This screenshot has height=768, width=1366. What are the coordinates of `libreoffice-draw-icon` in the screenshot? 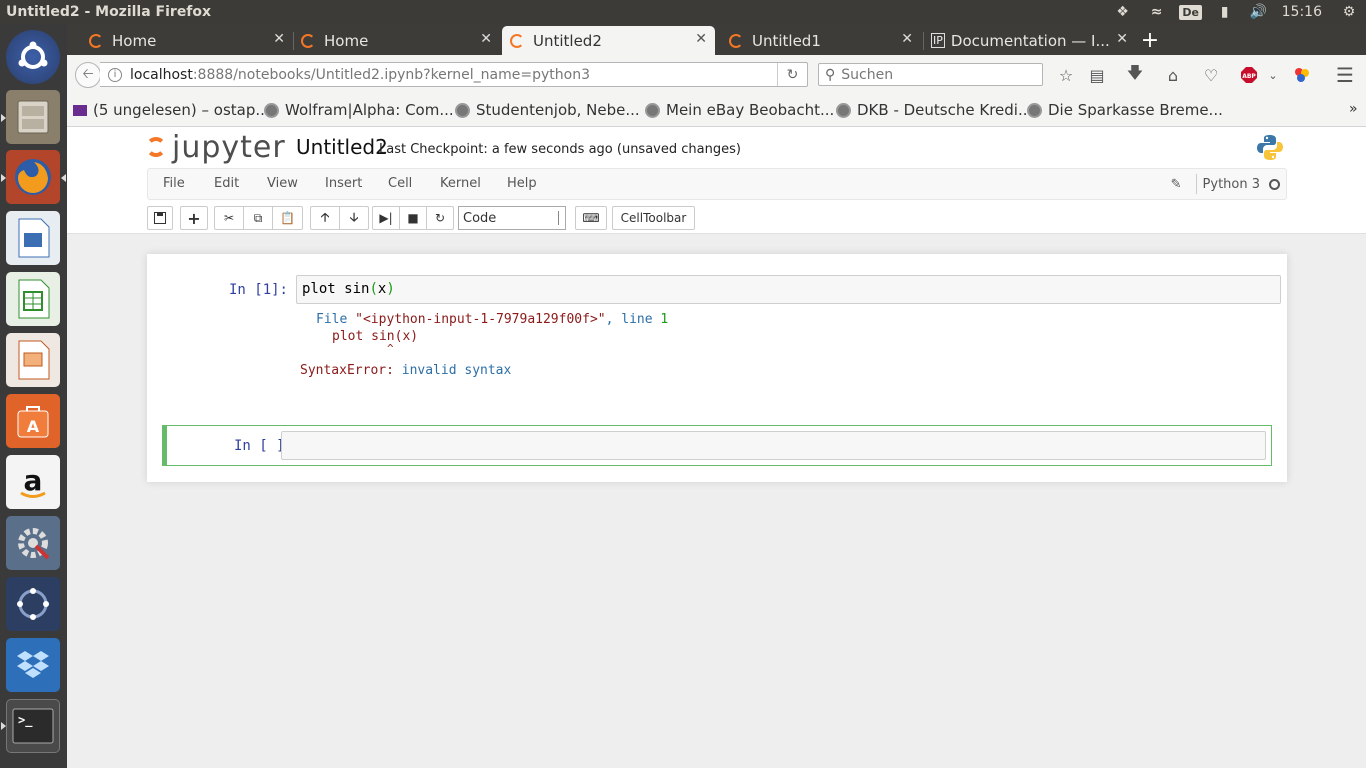 It's located at (33, 238).